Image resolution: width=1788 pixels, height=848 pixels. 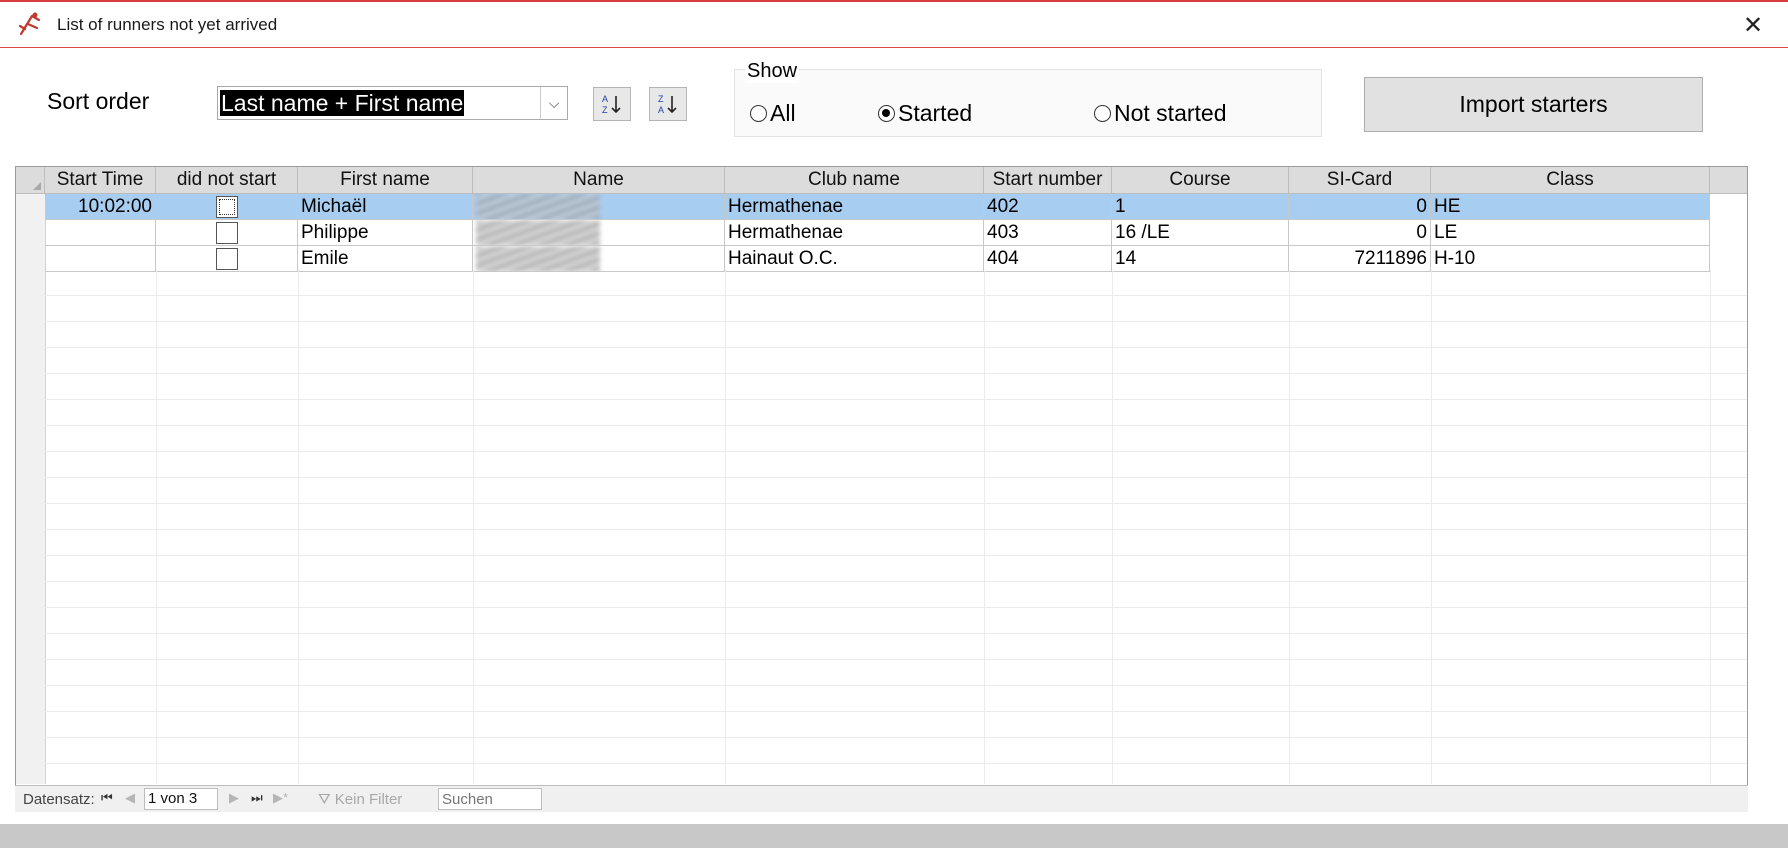 I want to click on cell-start-number: 402, so click(x=1048, y=207).